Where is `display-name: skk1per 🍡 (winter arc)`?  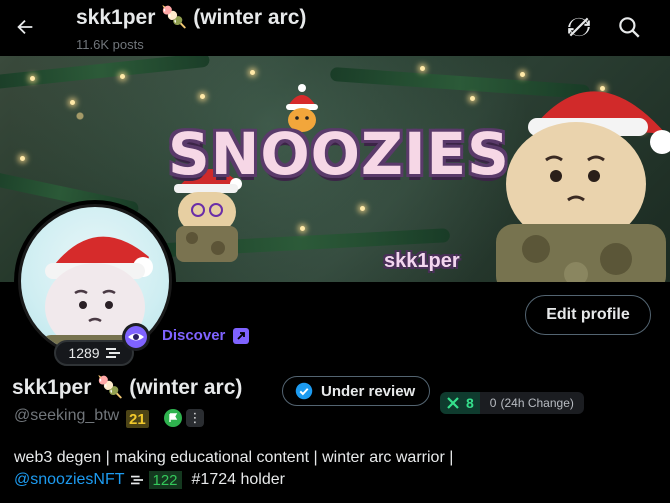 display-name: skk1per 🍡 (winter arc) is located at coordinates (127, 387).